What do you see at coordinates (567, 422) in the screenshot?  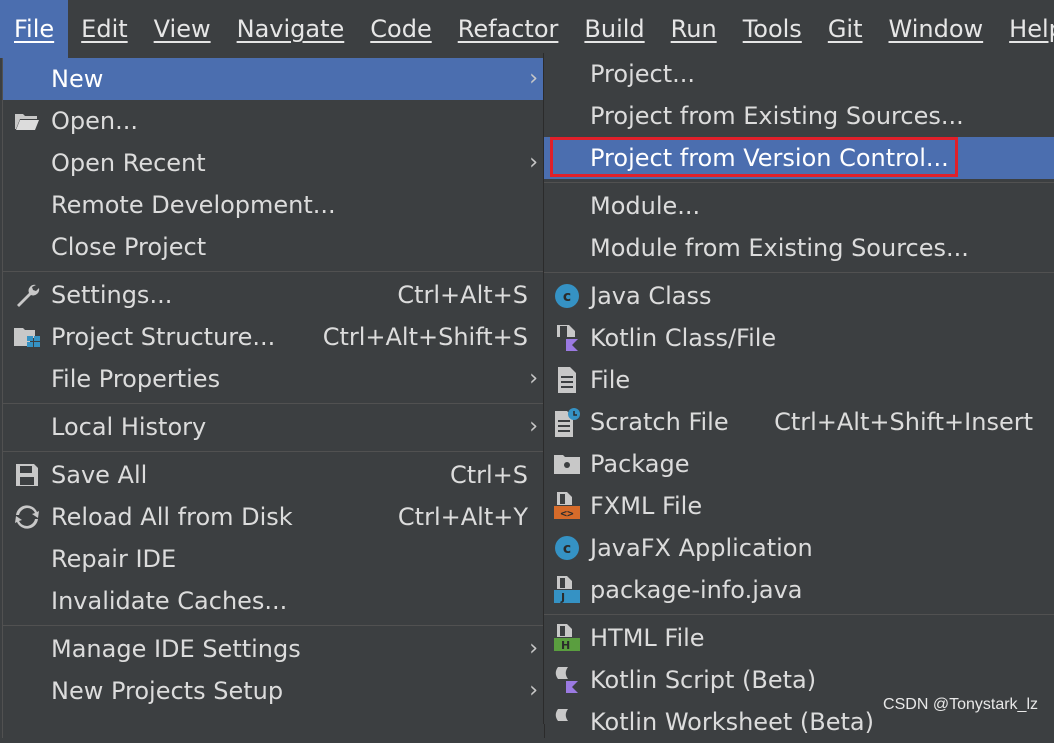 I see `scratch-file-icon` at bounding box center [567, 422].